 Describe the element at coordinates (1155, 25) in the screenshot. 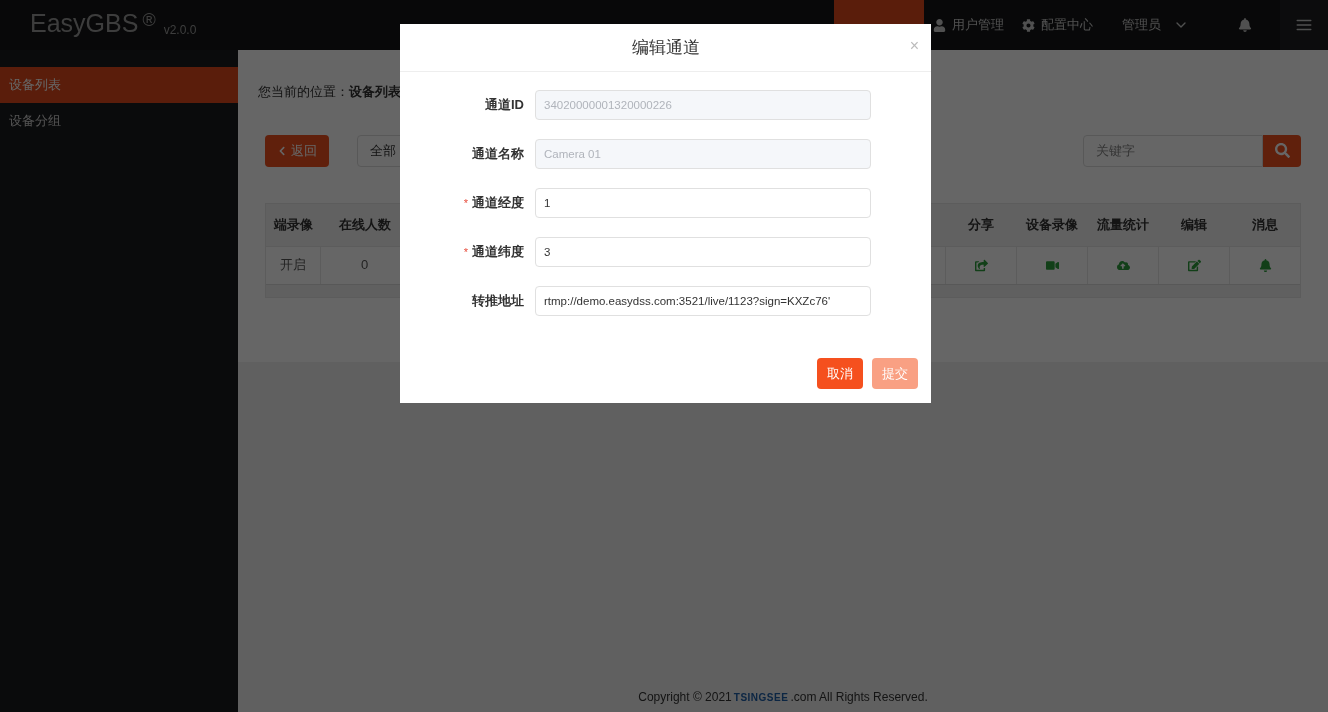

I see `account-menu: 管理员` at that location.